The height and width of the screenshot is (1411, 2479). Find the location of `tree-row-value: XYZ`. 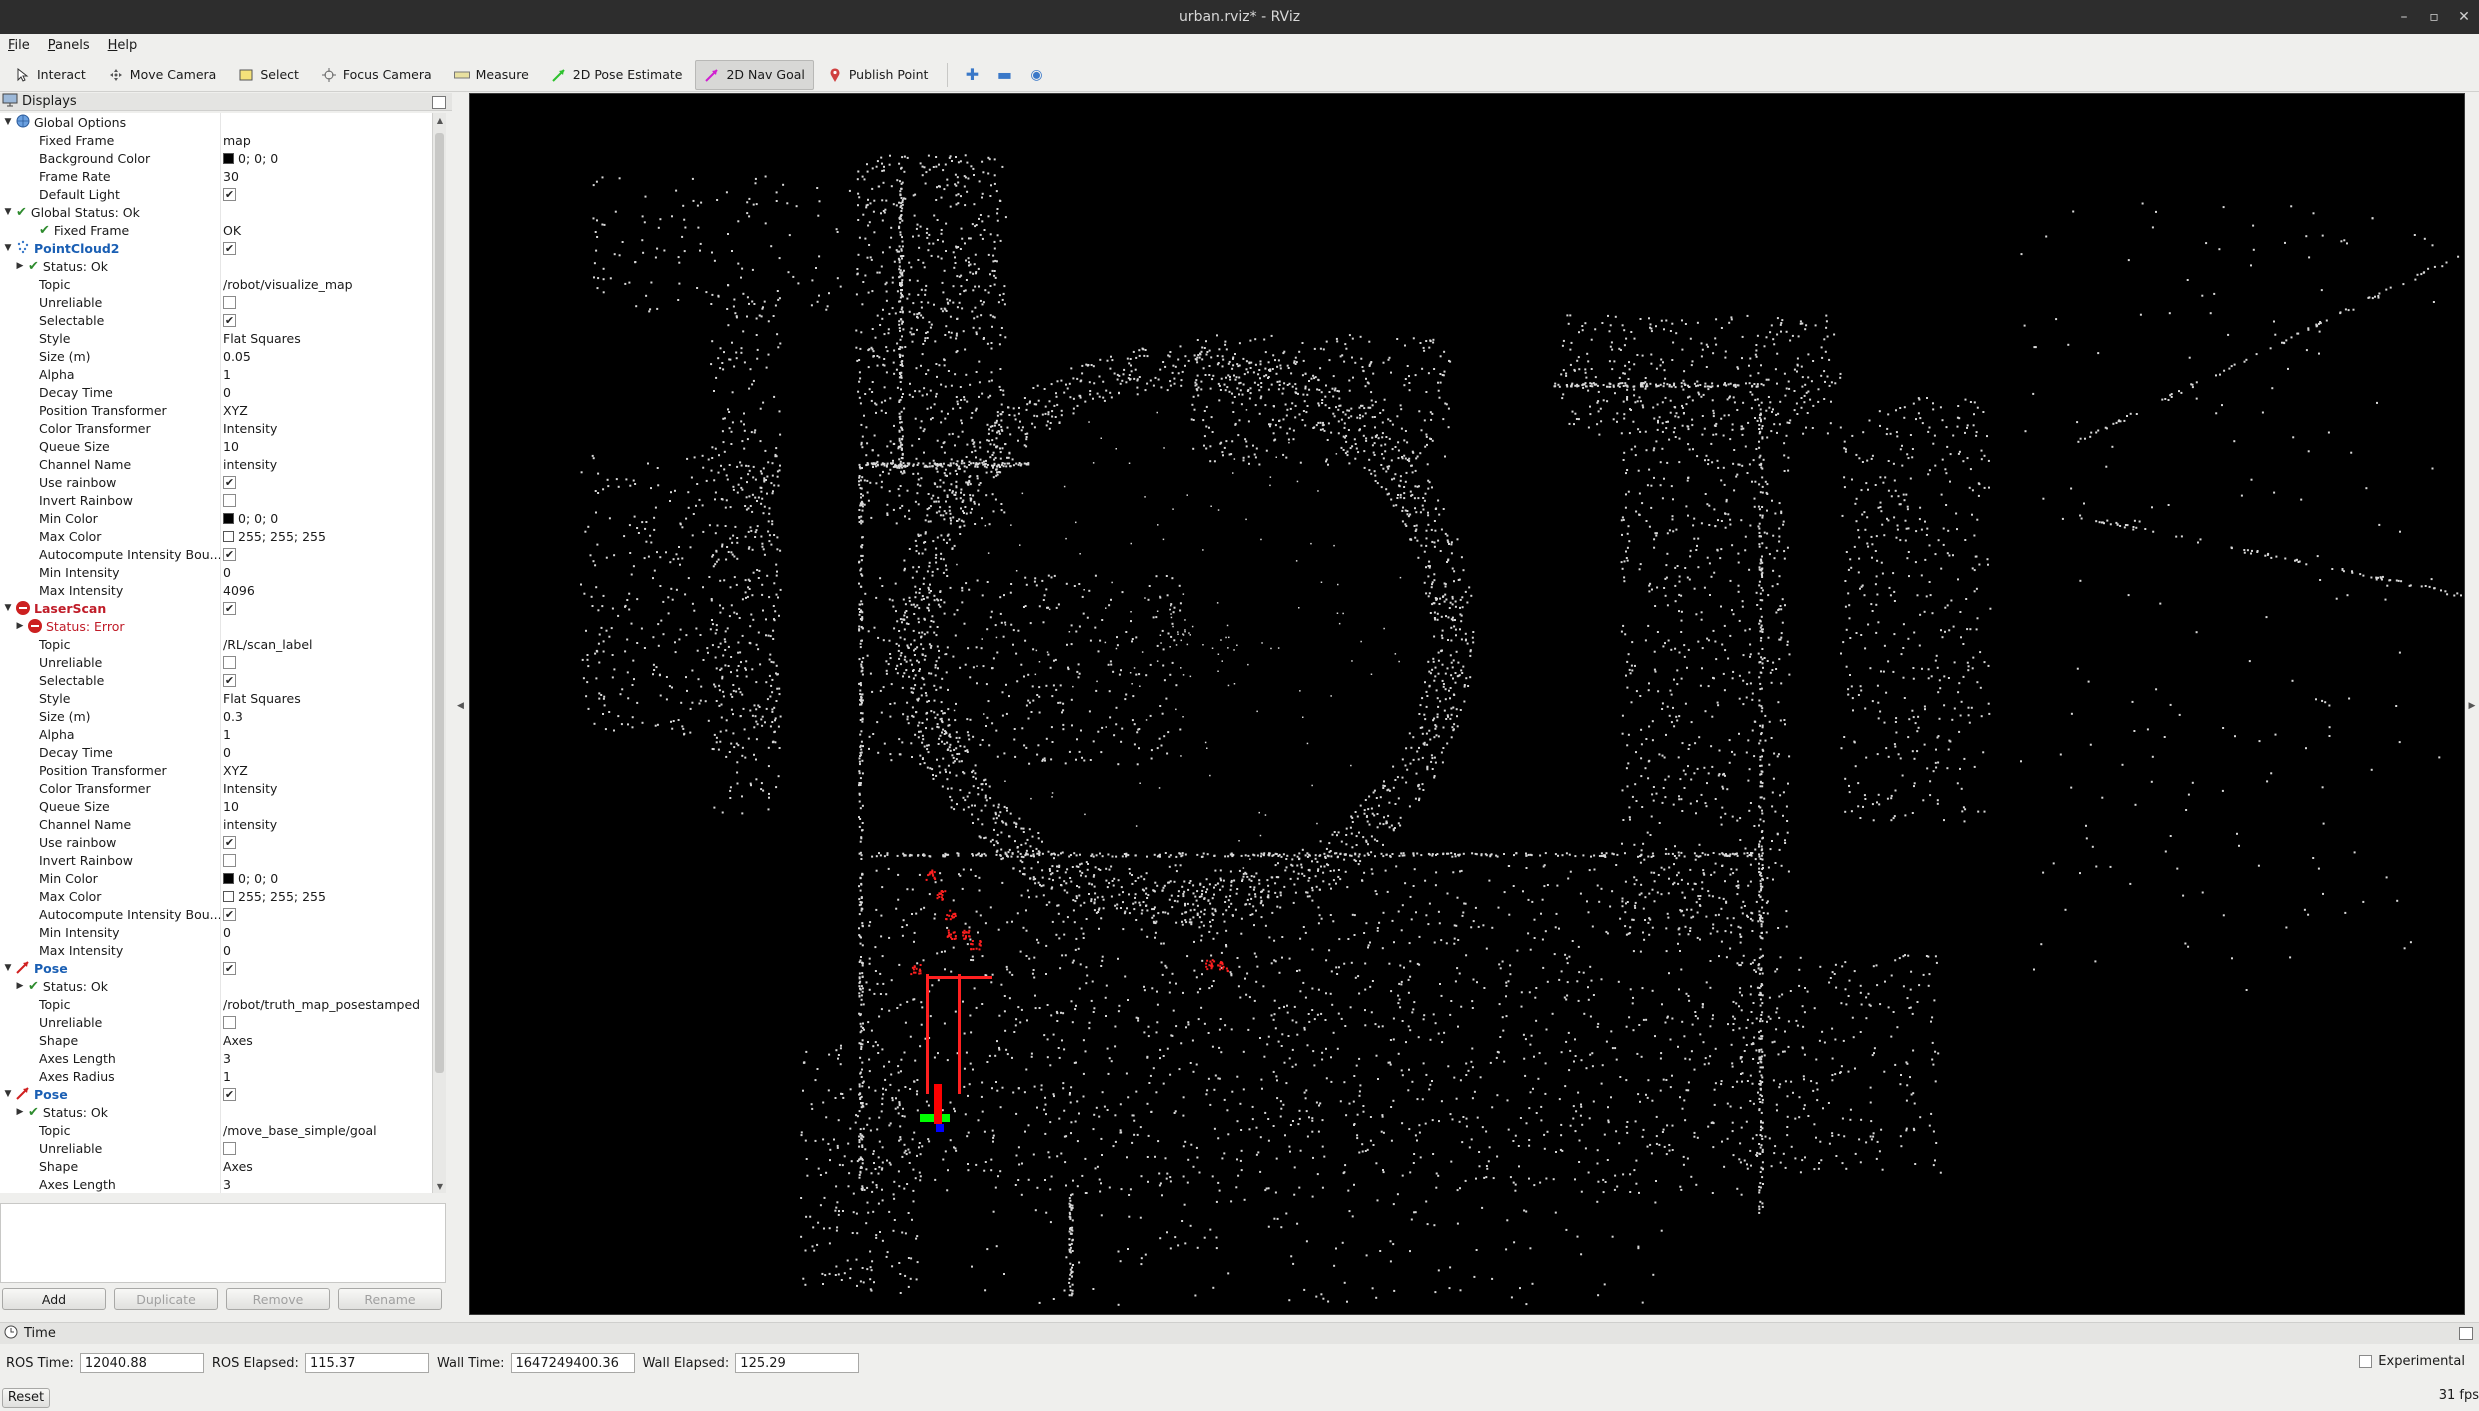

tree-row-value: XYZ is located at coordinates (235, 410).